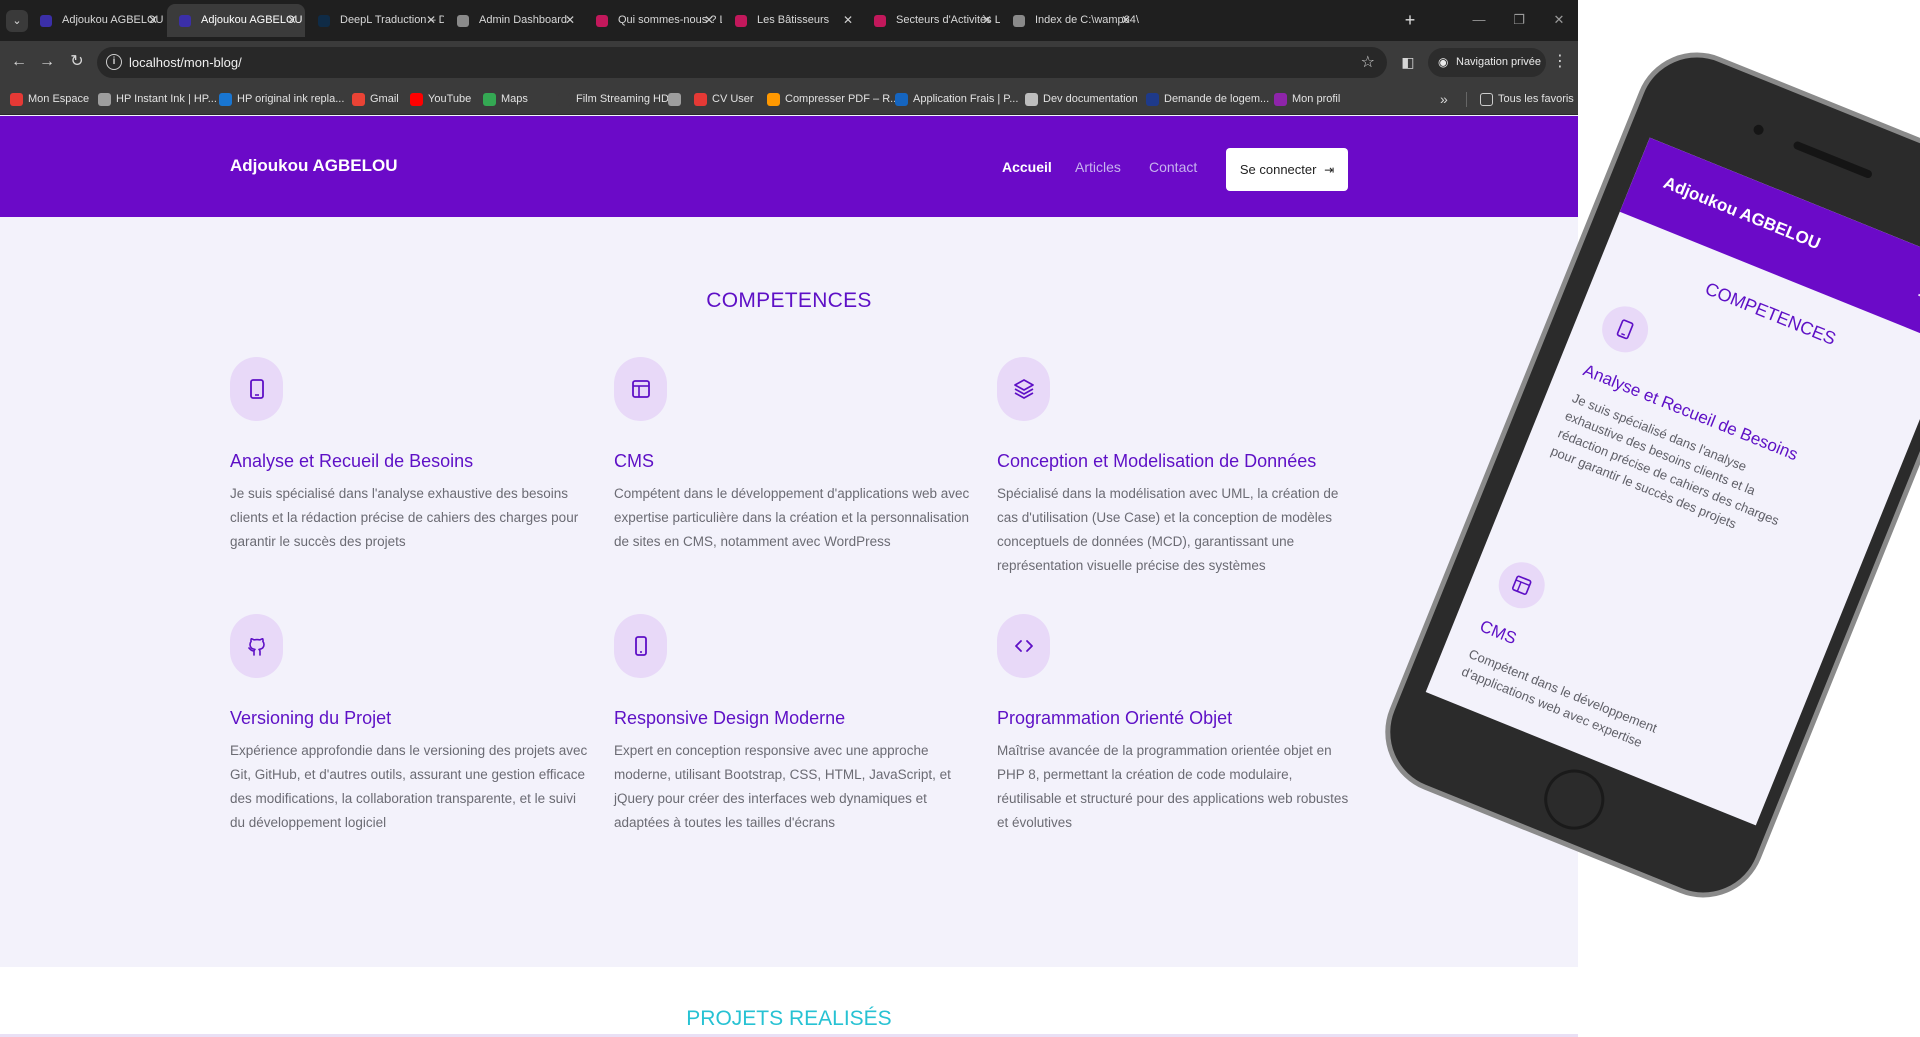  I want to click on bookmark-item: Mon profil, so click(1307, 99).